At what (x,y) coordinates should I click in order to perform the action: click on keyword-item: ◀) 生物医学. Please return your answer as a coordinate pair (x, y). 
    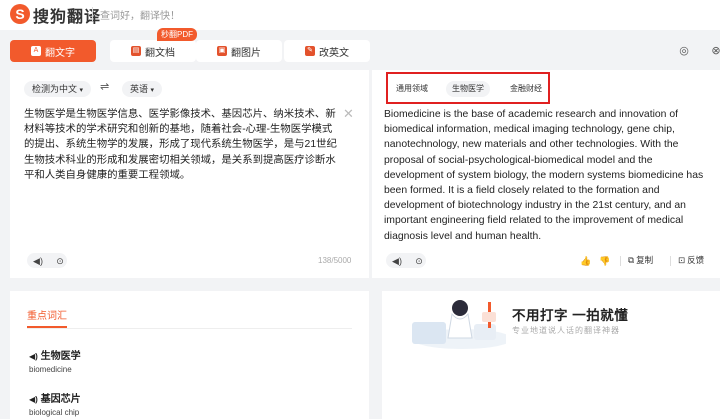
    Looking at the image, I should click on (55, 354).